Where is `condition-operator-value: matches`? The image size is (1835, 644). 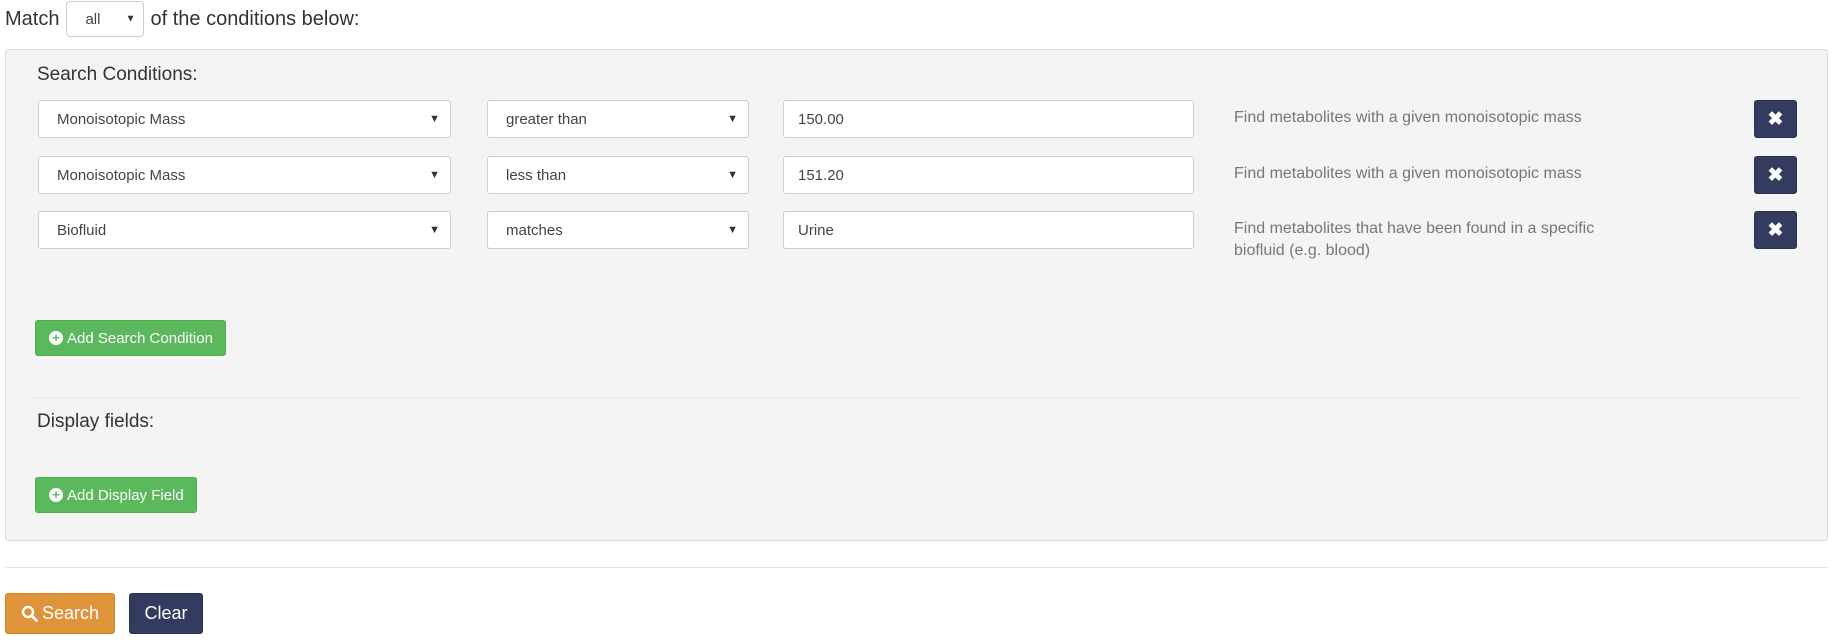 condition-operator-value: matches is located at coordinates (534, 230).